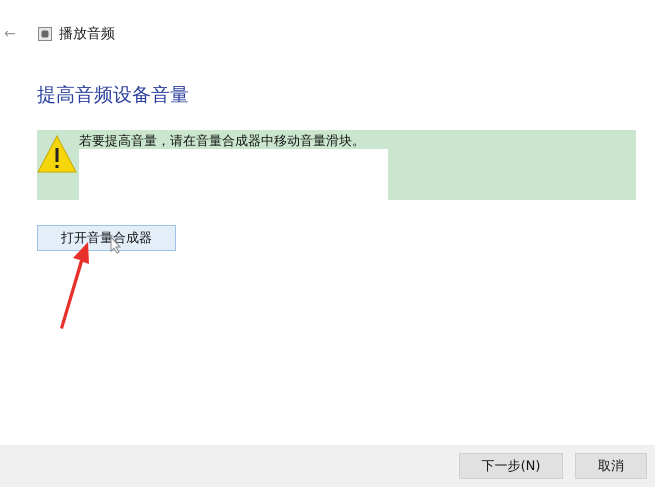 This screenshot has width=655, height=487. What do you see at coordinates (57, 154) in the screenshot?
I see `warning-icon` at bounding box center [57, 154].